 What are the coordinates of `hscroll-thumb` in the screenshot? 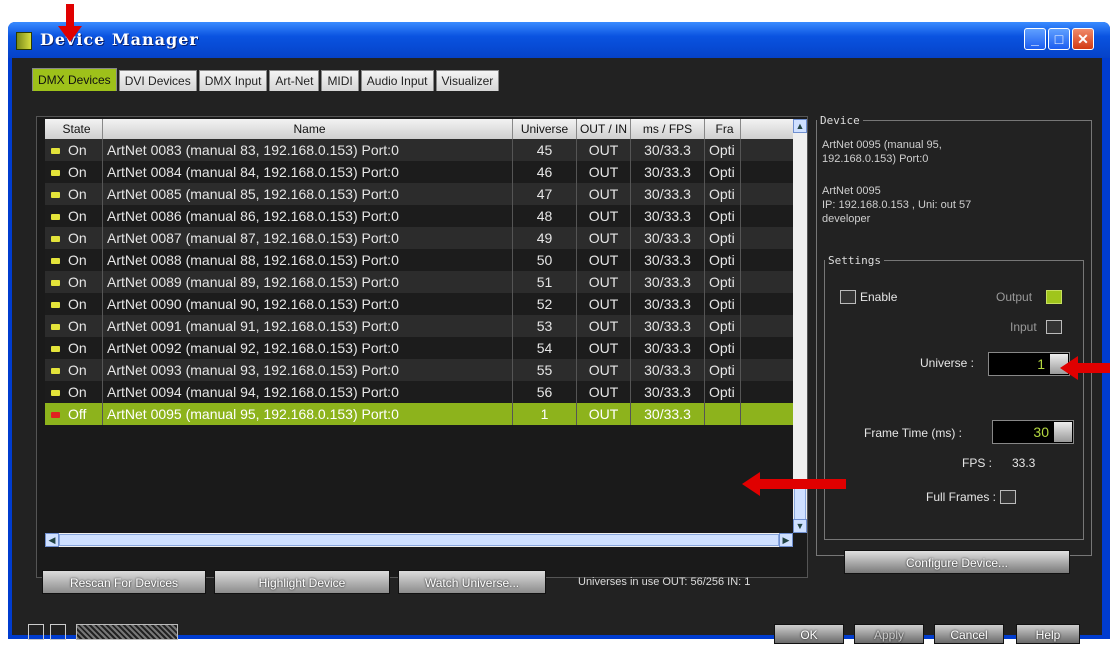 It's located at (419, 540).